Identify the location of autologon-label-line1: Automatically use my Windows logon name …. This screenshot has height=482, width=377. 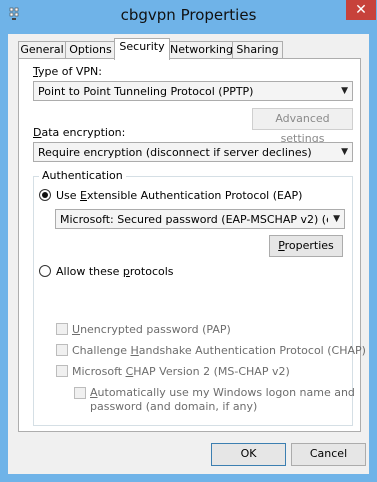
(222, 392).